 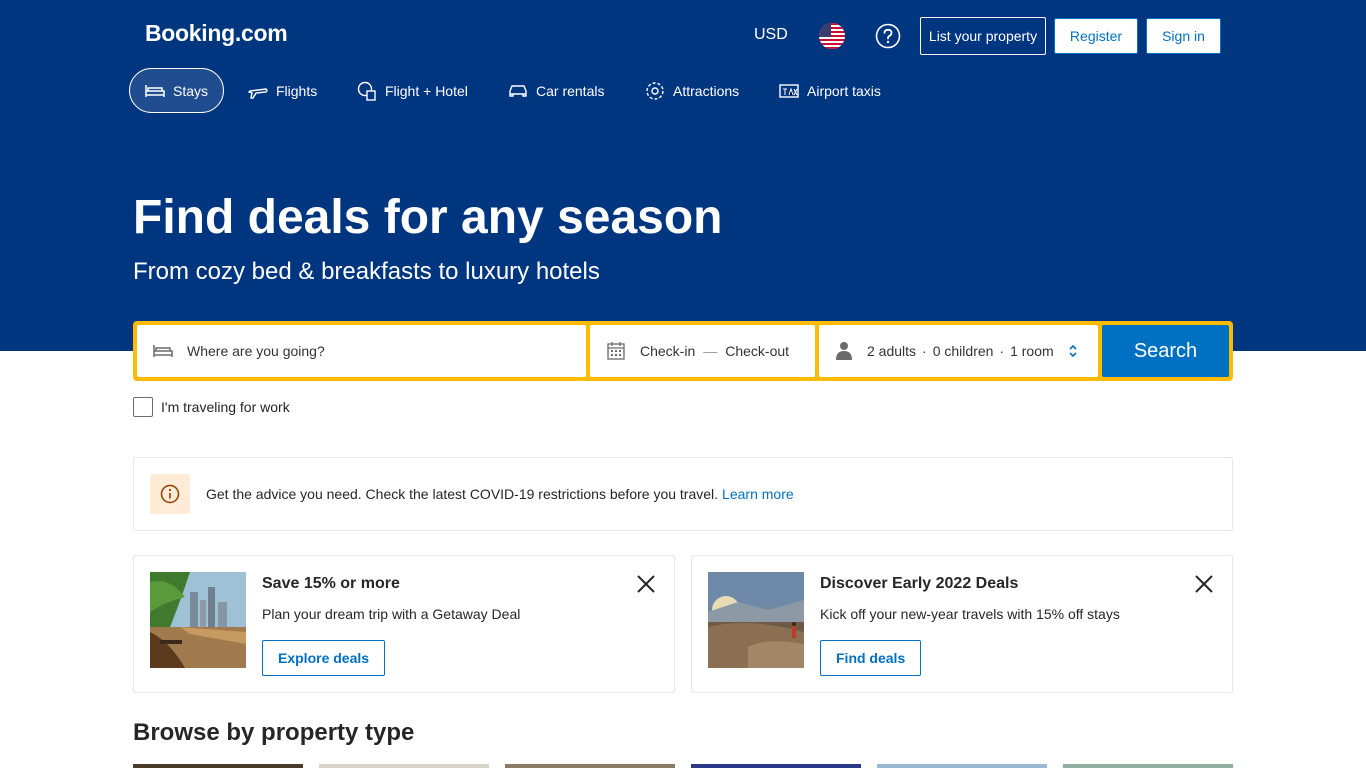 I want to click on work-travel-checkbox, so click(x=143, y=407).